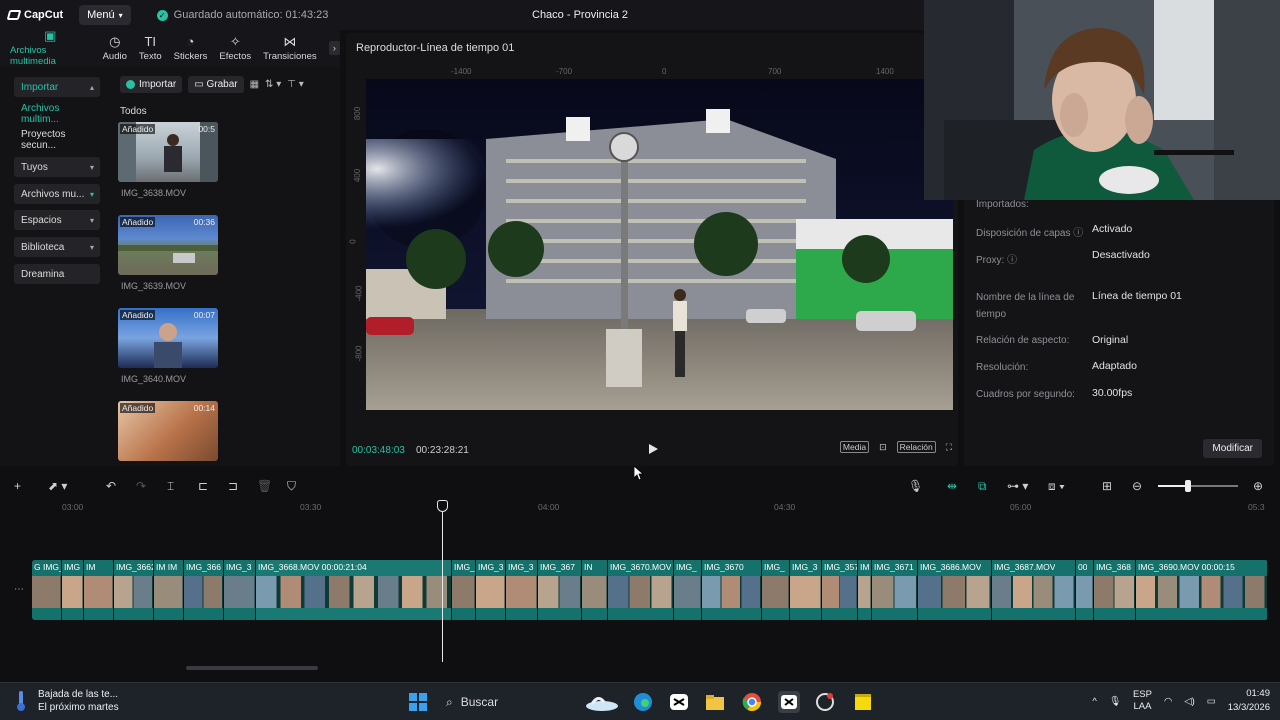  What do you see at coordinates (854, 447) in the screenshot?
I see `media-button: Media` at bounding box center [854, 447].